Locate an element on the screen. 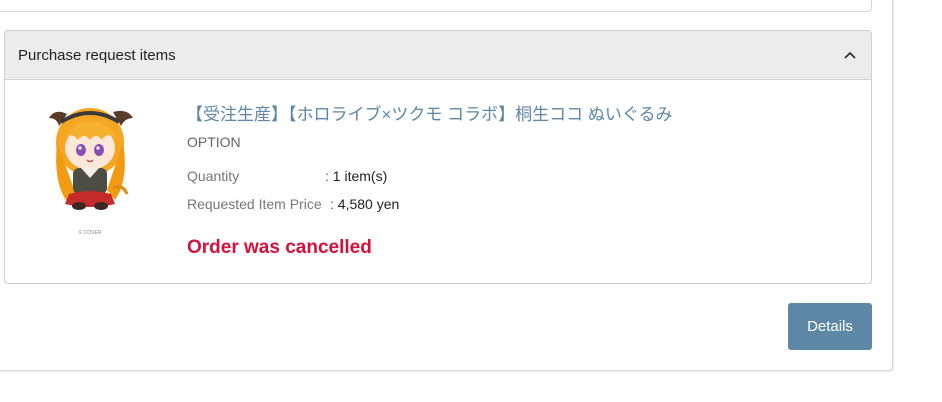  svg-text: © COVER is located at coordinates (90, 232).